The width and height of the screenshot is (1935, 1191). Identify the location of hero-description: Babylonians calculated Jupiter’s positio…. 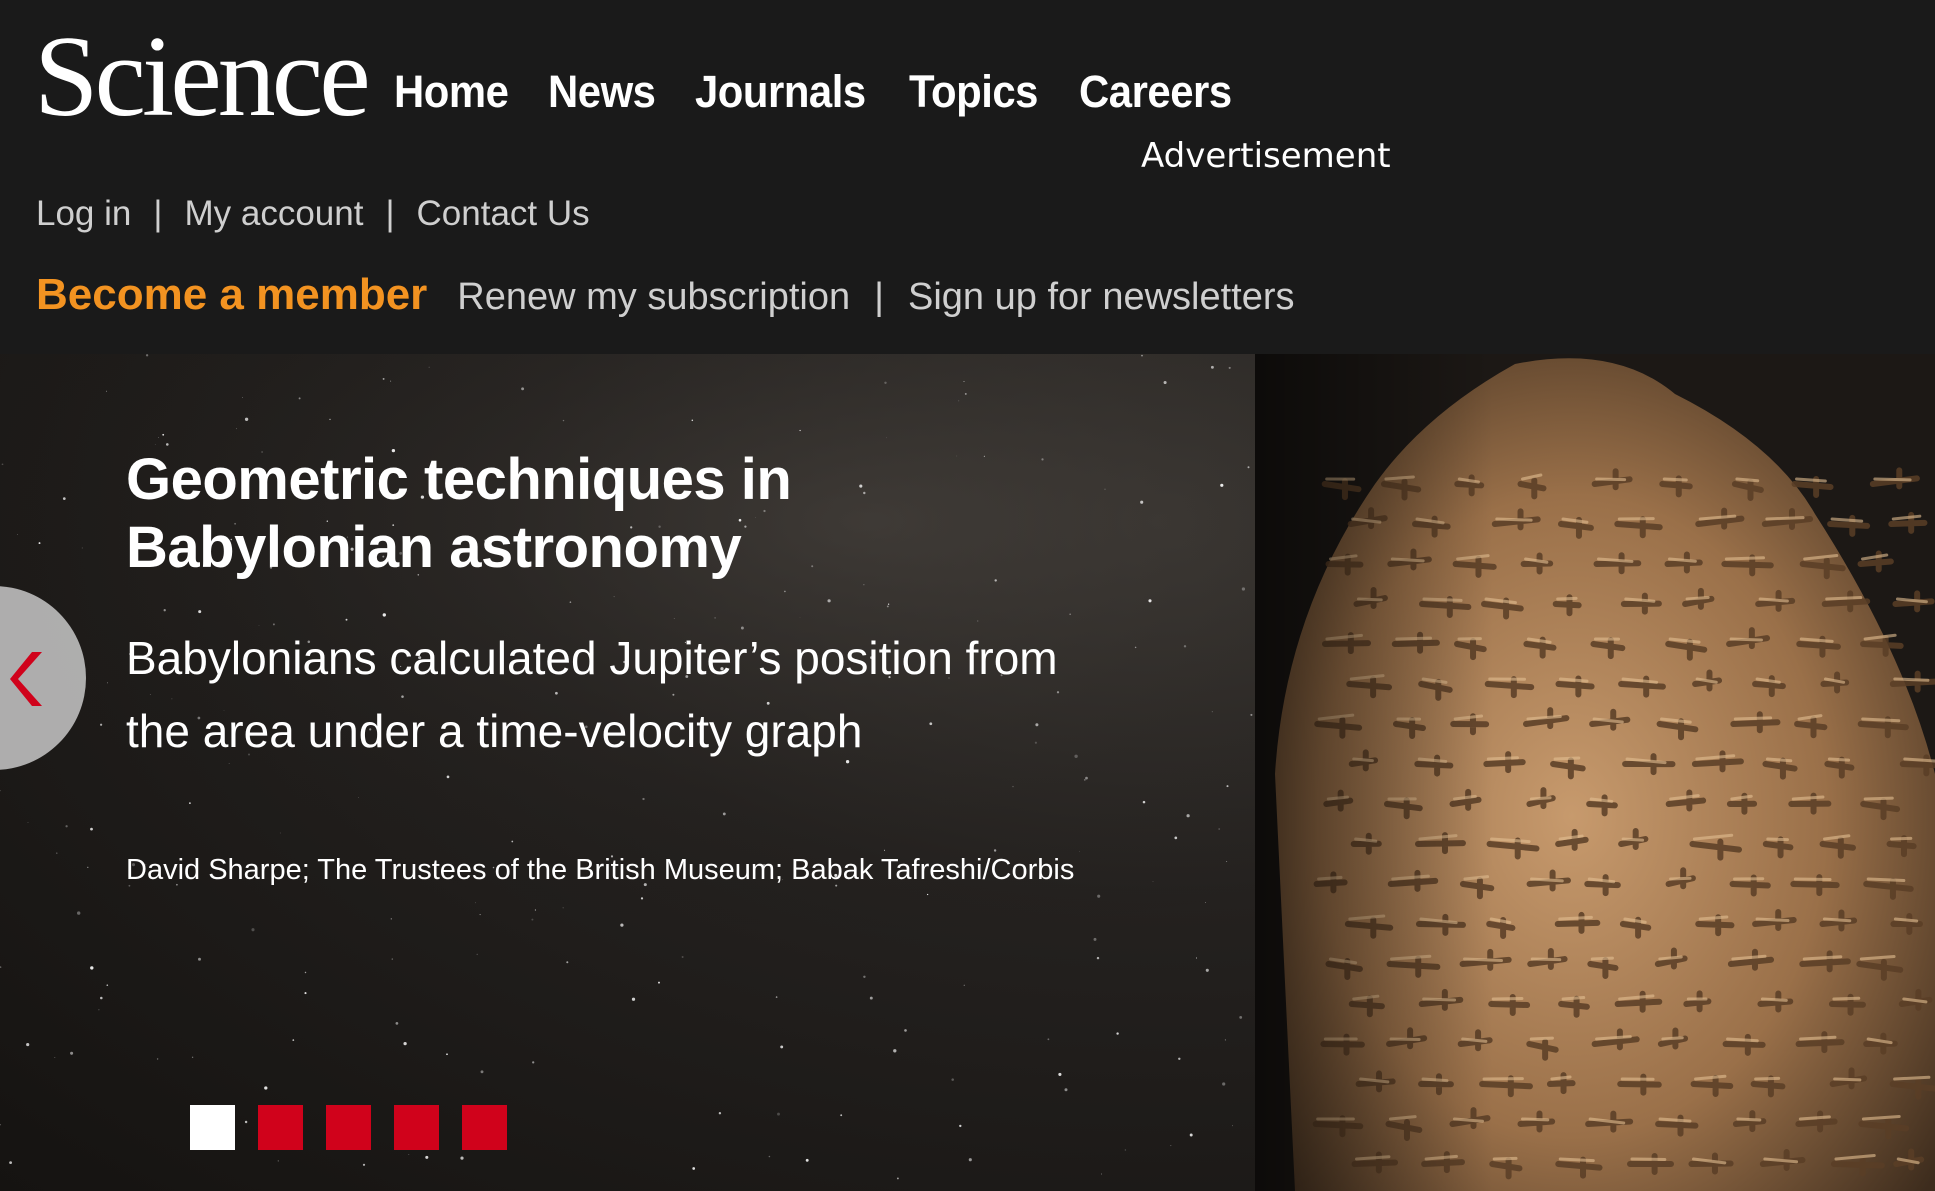
(592, 694).